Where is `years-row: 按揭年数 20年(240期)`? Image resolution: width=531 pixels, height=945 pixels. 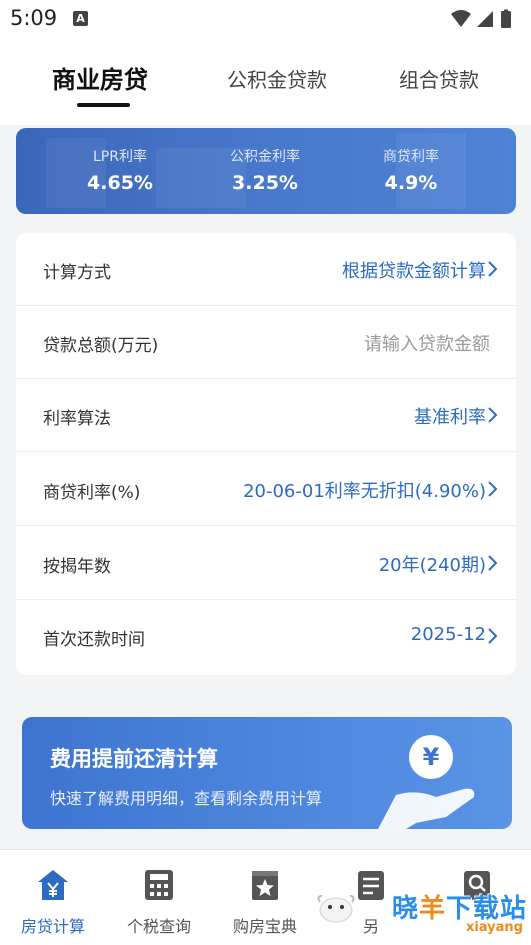 years-row: 按揭年数 20年(240期) is located at coordinates (266, 563).